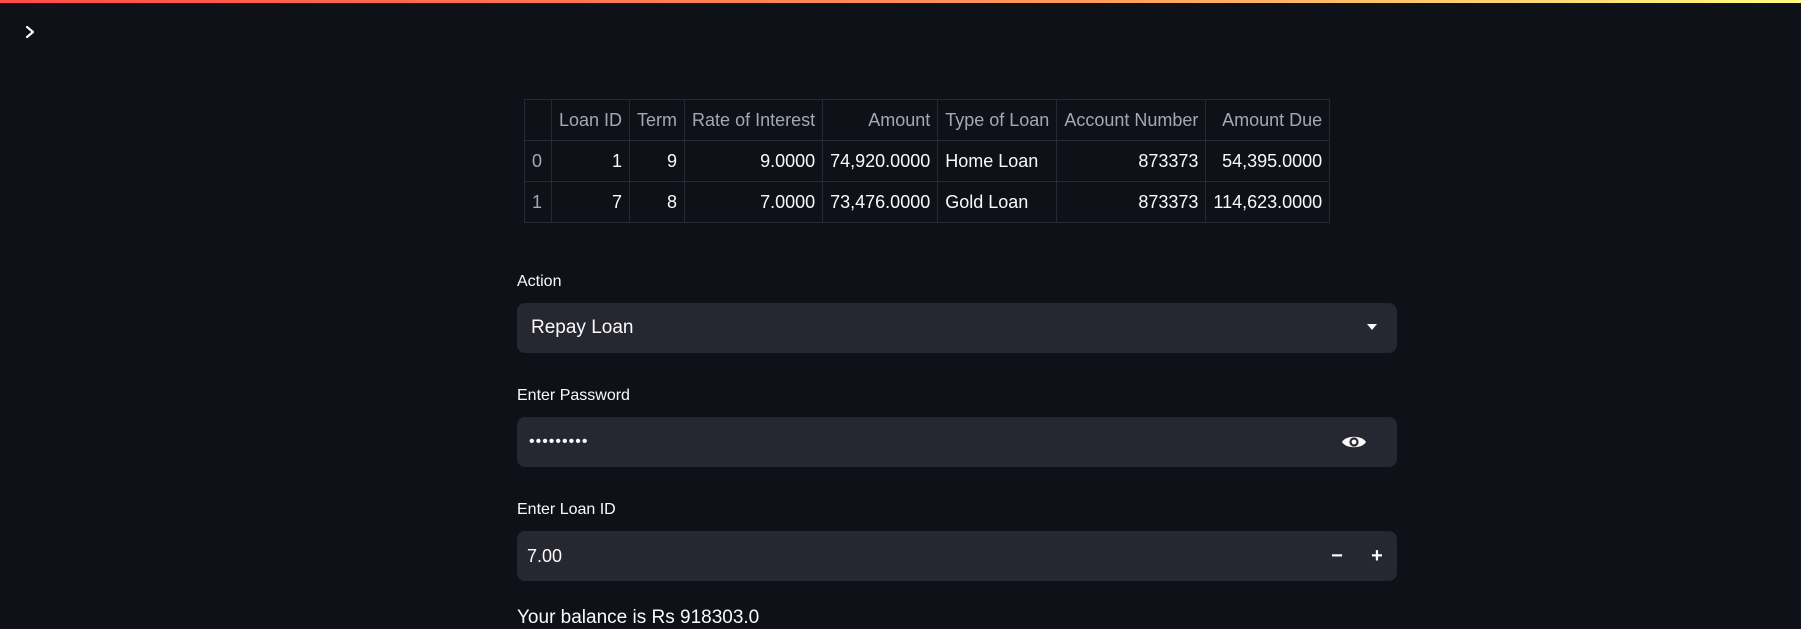 This screenshot has width=1801, height=629. Describe the element at coordinates (1377, 556) in the screenshot. I see `increment-button: +` at that location.